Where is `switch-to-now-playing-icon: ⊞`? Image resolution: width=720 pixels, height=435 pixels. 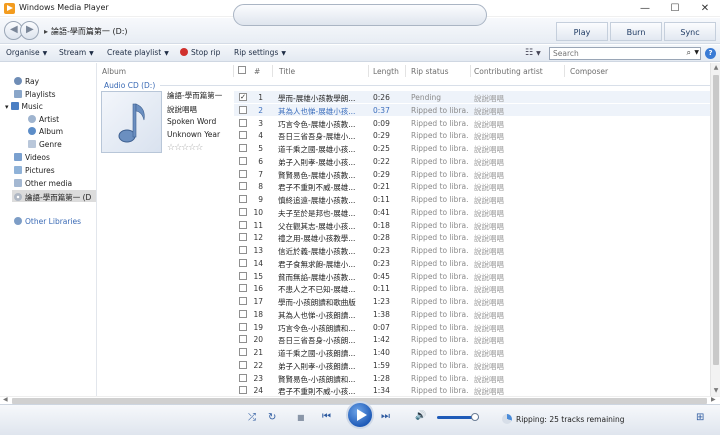 switch-to-now-playing-icon: ⊞ is located at coordinates (700, 417).